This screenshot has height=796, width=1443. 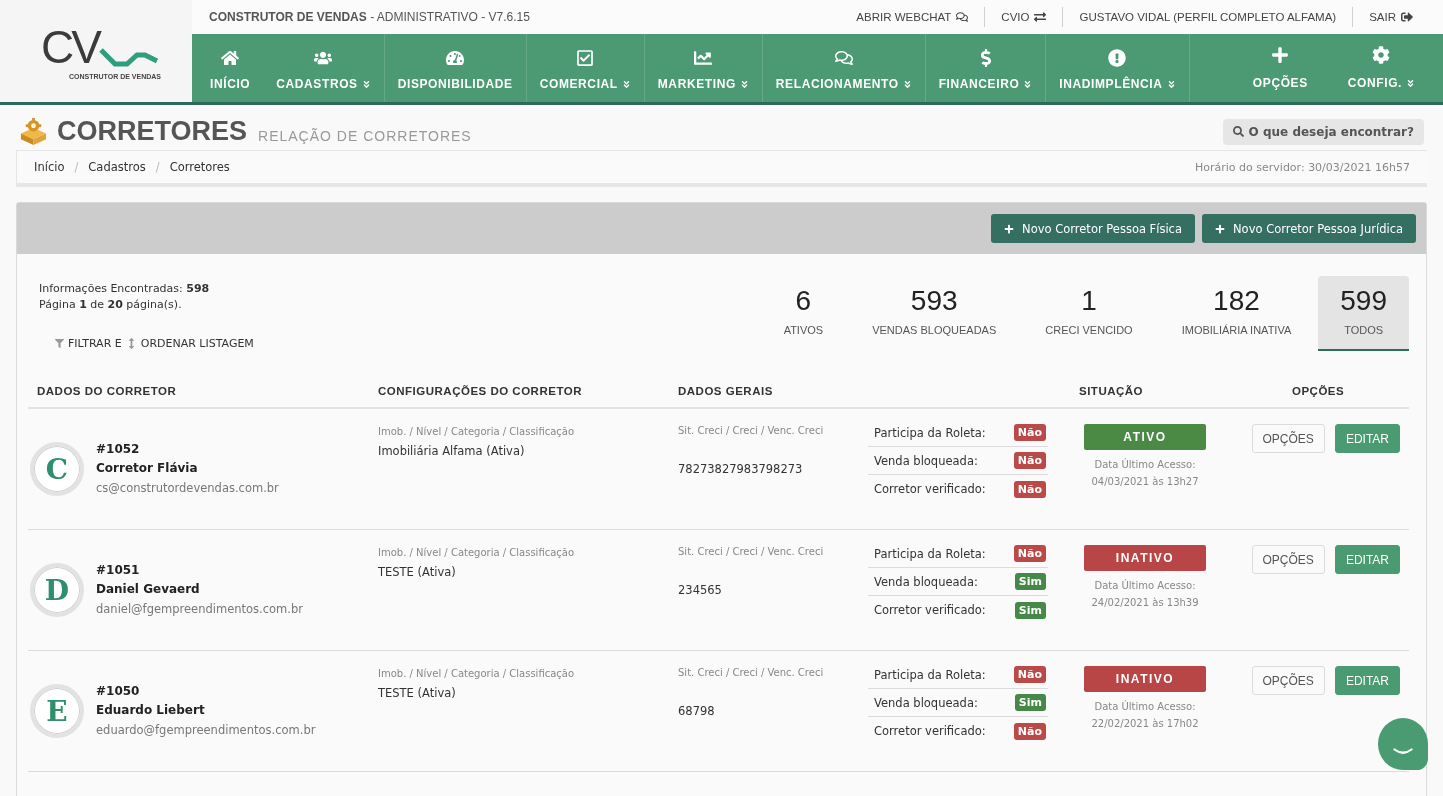 What do you see at coordinates (1207, 17) in the screenshot?
I see `header-link: GUSTAVO VIDAL (PERFIL COMPLETO ALFAMA)` at bounding box center [1207, 17].